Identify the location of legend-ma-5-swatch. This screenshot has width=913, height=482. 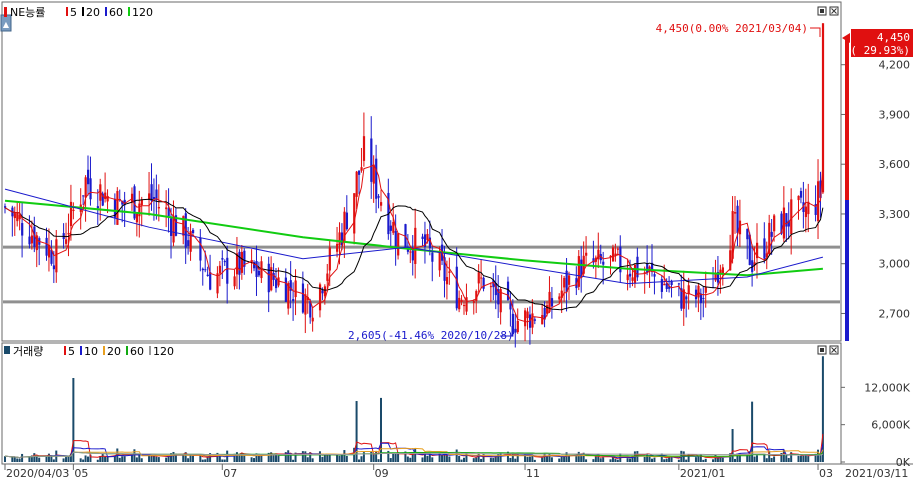
(65, 350).